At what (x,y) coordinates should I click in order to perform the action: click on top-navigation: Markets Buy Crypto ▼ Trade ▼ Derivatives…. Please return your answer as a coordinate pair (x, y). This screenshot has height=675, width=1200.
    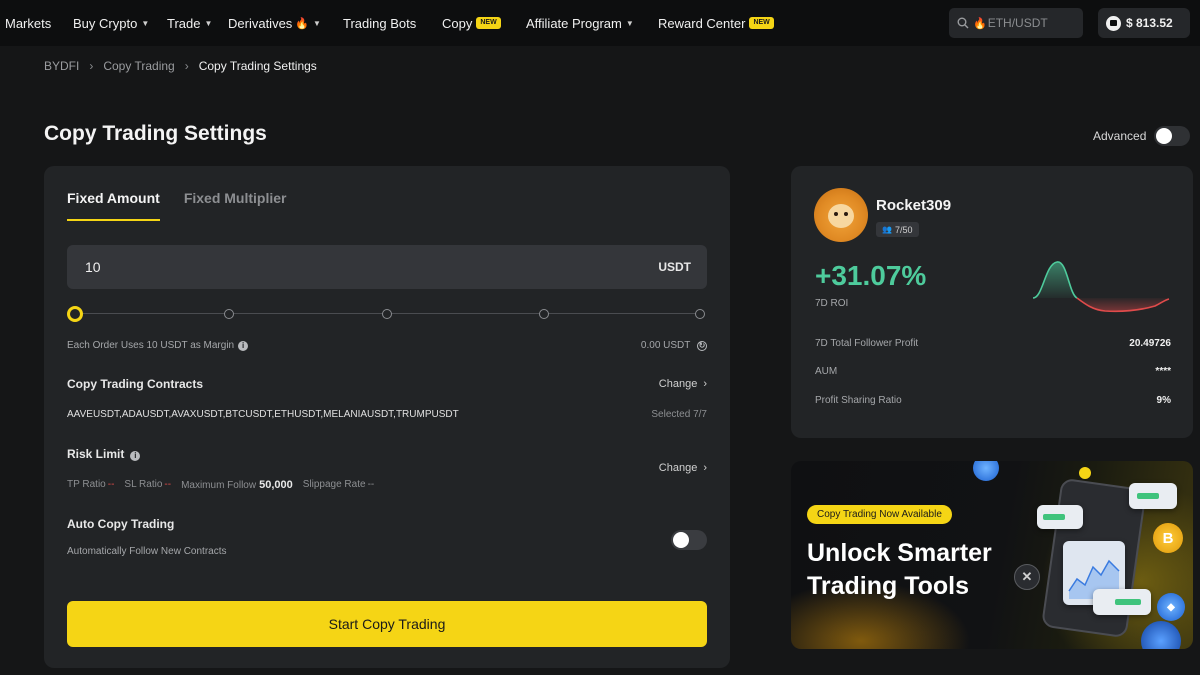
    Looking at the image, I should click on (600, 23).